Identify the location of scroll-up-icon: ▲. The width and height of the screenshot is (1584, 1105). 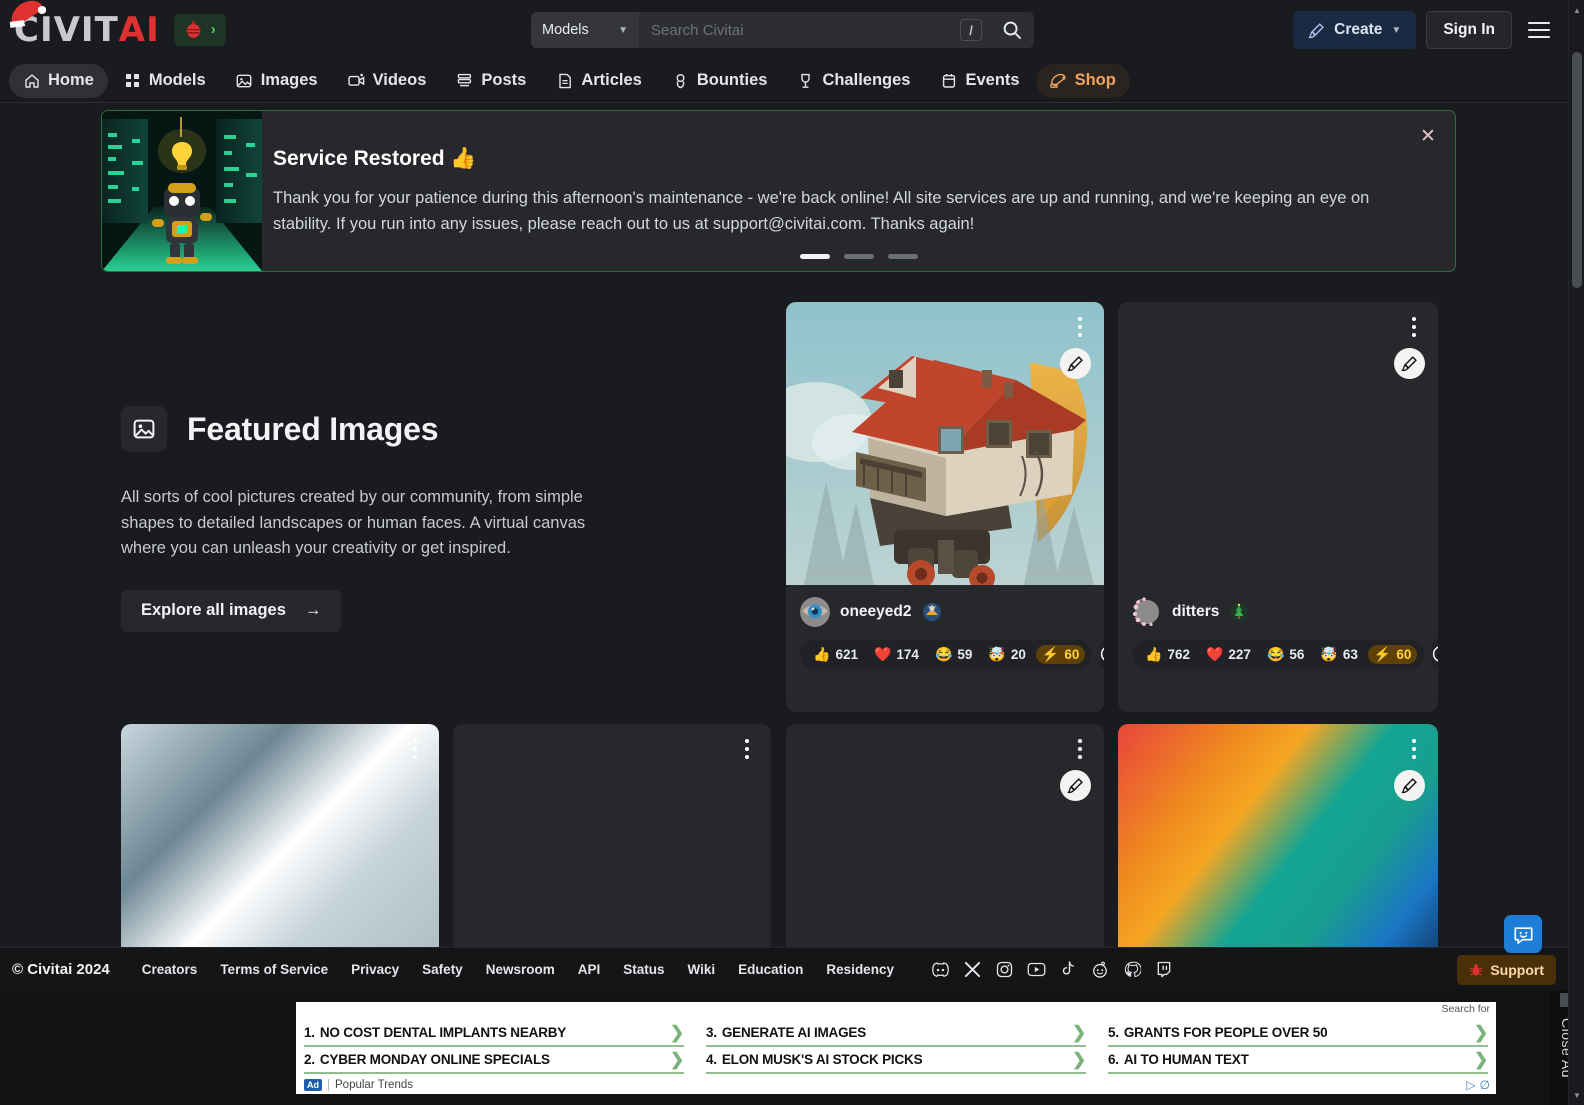
(1576, 10).